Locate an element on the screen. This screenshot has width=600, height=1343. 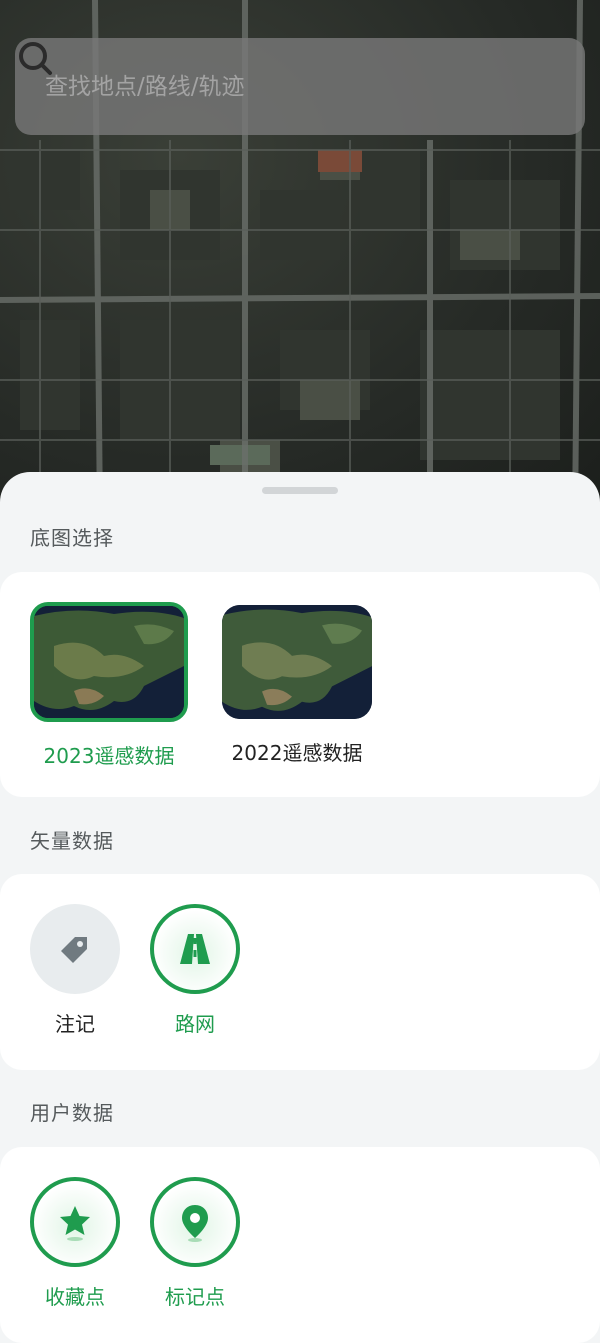
road-icon is located at coordinates (195, 949).